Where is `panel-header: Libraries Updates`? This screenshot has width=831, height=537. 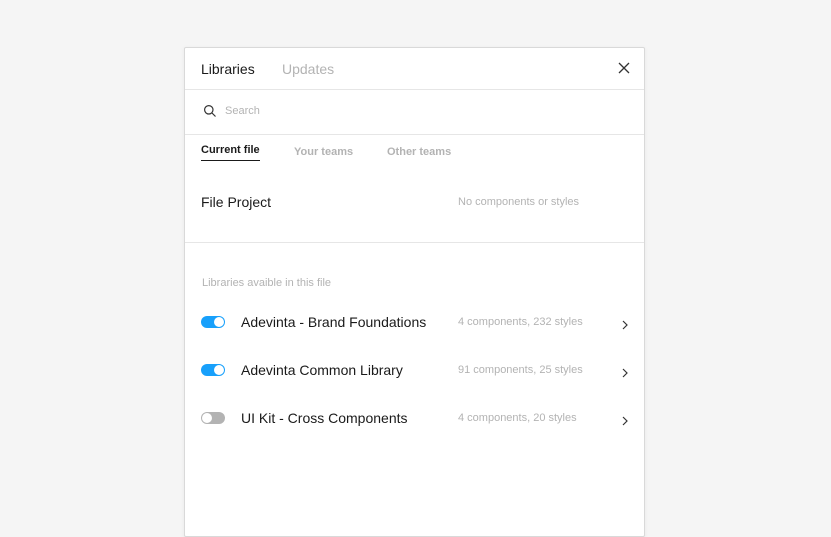 panel-header: Libraries Updates is located at coordinates (414, 69).